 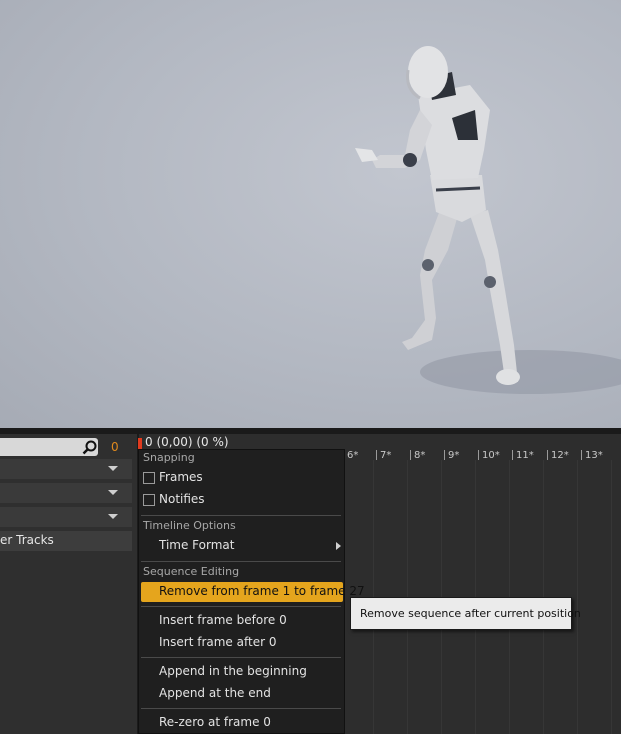 What do you see at coordinates (215, 693) in the screenshot?
I see `menu-item-label: Append at the end` at bounding box center [215, 693].